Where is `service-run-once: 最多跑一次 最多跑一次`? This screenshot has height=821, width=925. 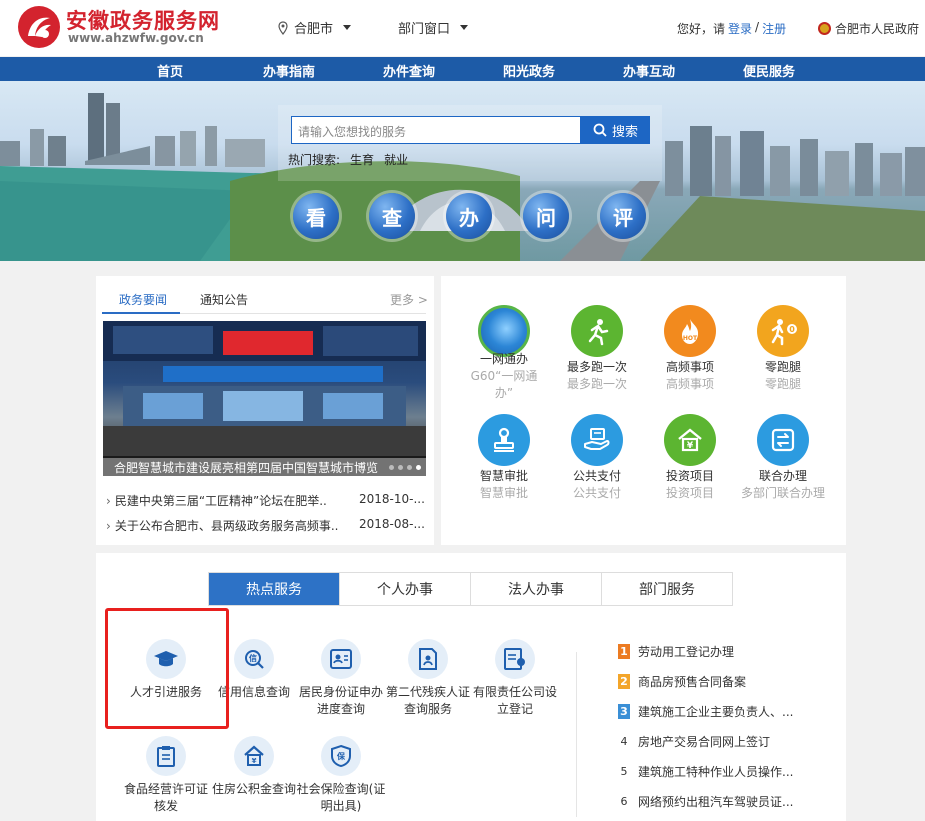 service-run-once: 最多跑一次 最多跑一次 is located at coordinates (597, 349).